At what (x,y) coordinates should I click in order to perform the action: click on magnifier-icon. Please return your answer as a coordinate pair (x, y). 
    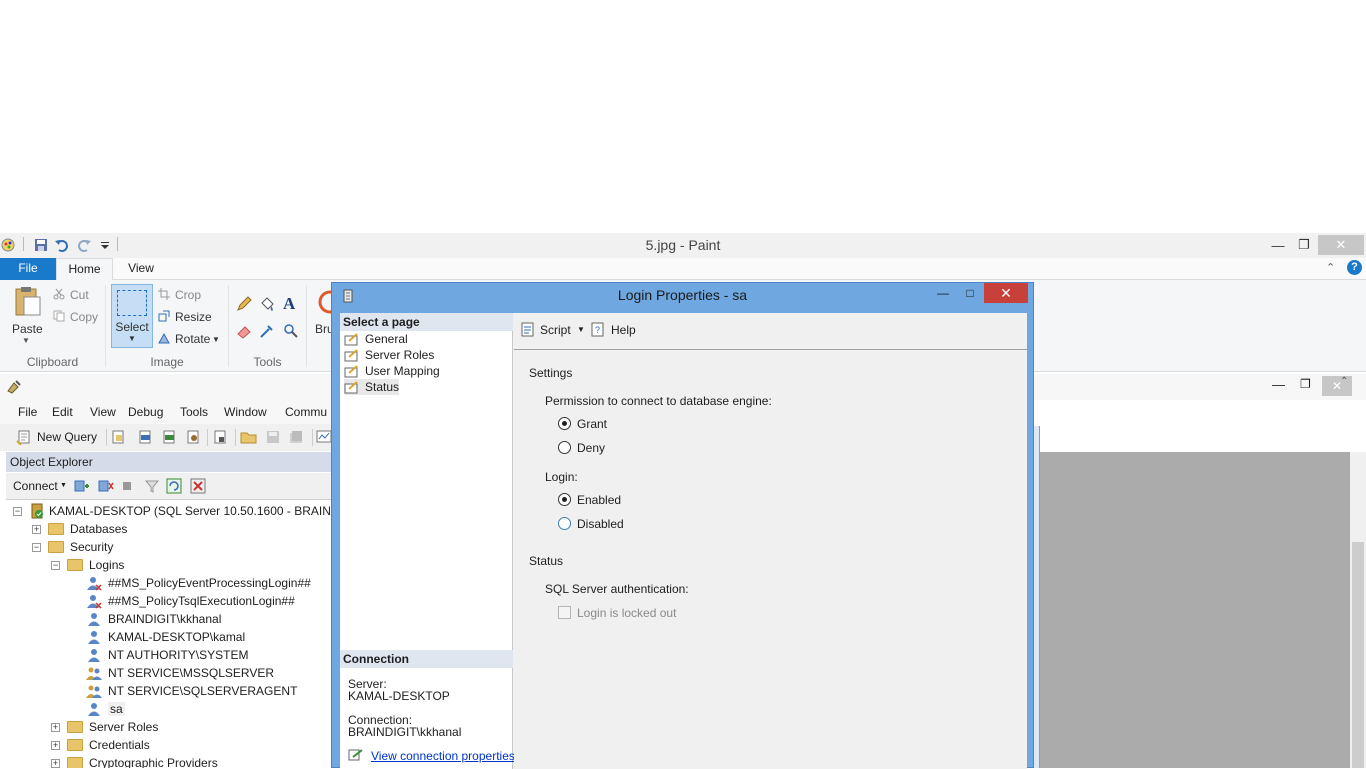
    Looking at the image, I should click on (291, 331).